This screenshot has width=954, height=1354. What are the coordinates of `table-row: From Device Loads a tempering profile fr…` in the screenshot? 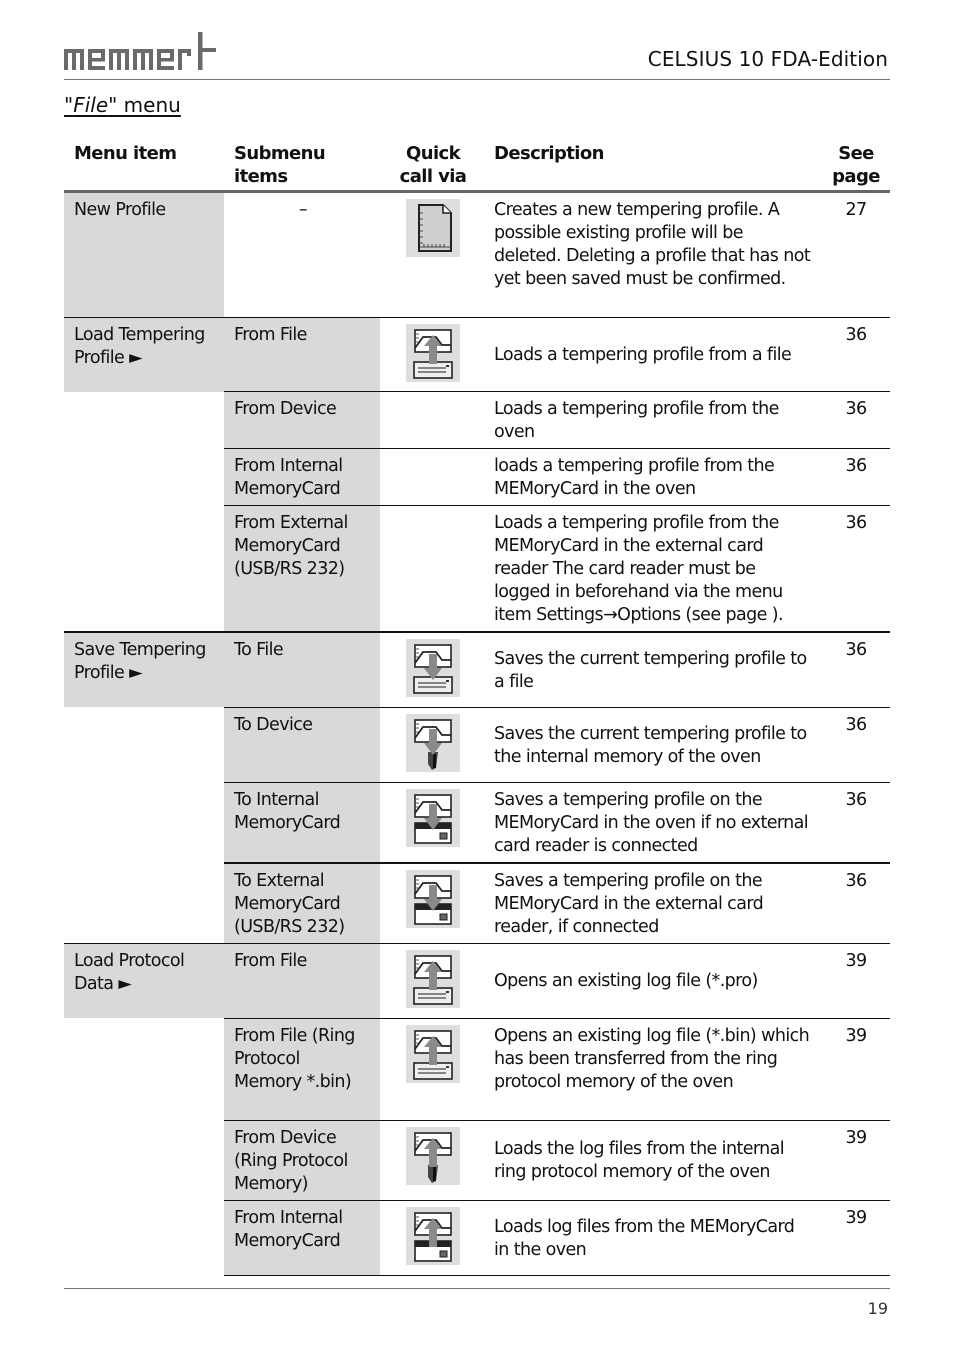 It's located at (477, 420).